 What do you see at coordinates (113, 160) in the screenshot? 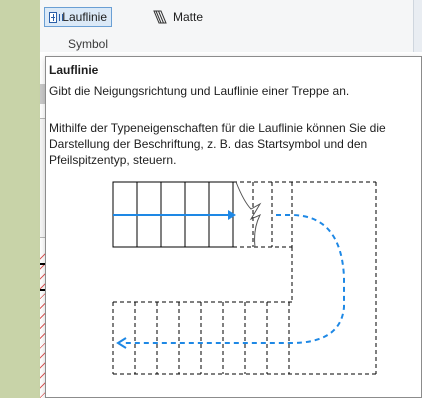
I see `tooltip-paragraph-line: Pfeilspitzentyp, steuern.` at bounding box center [113, 160].